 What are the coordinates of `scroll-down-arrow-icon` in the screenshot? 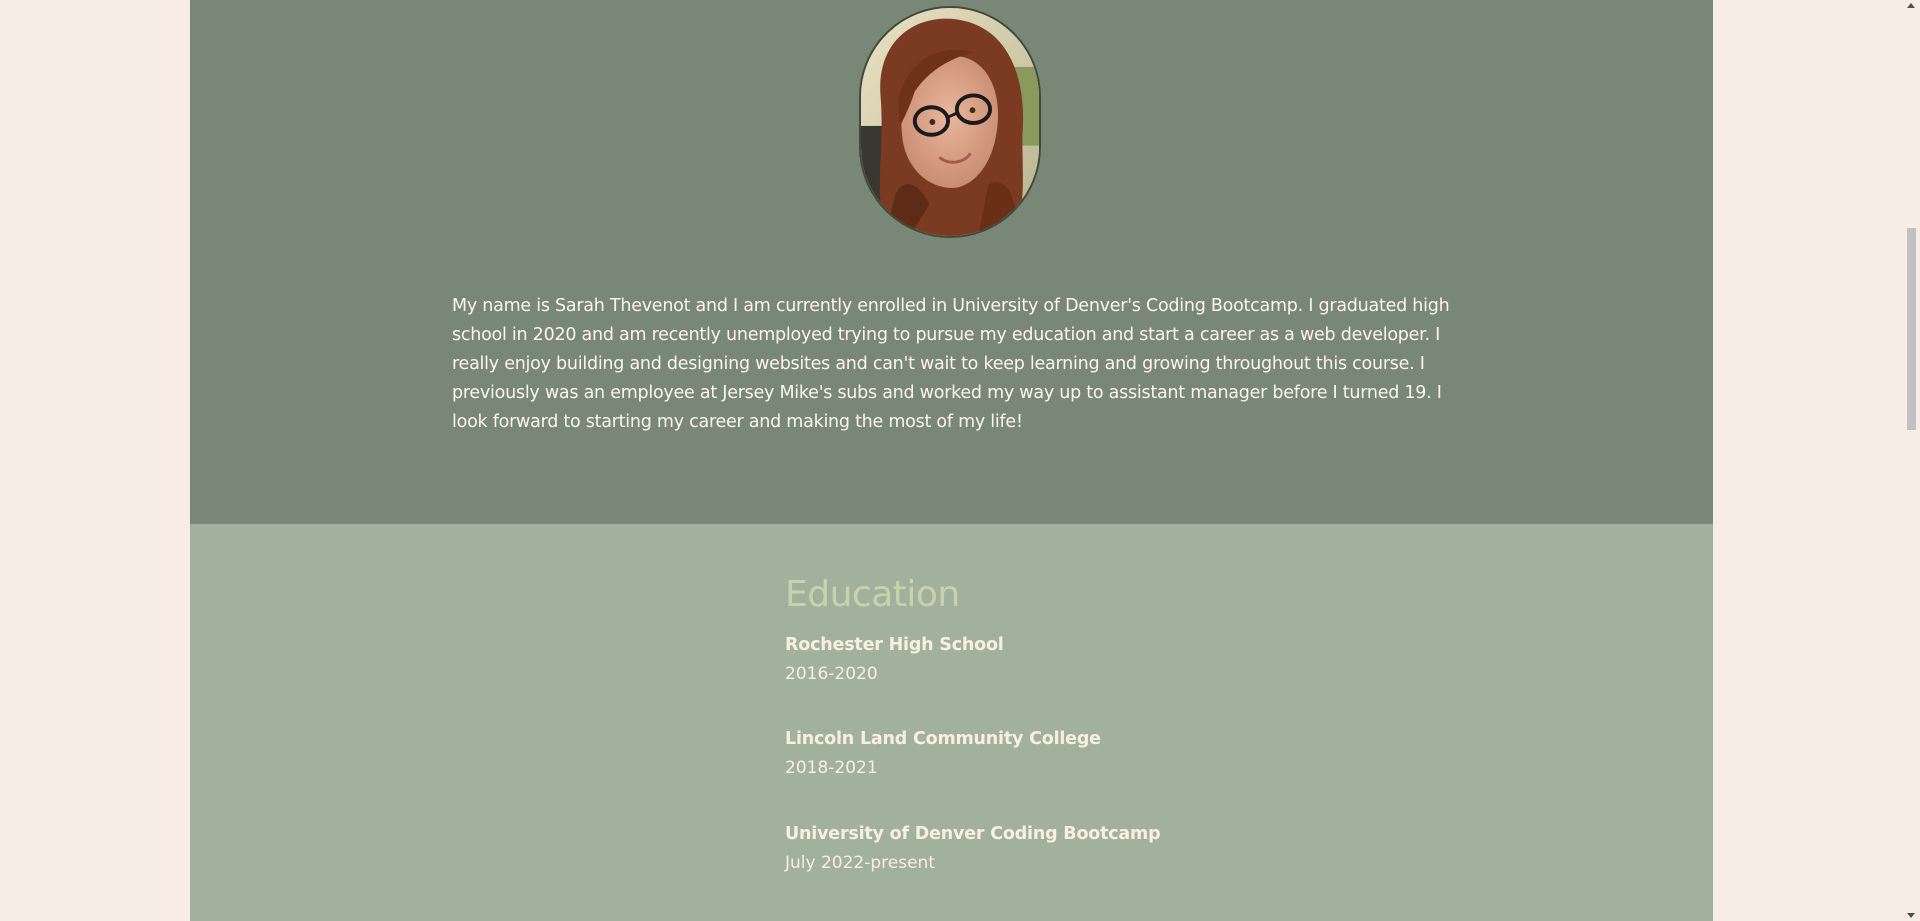 It's located at (1911, 915).